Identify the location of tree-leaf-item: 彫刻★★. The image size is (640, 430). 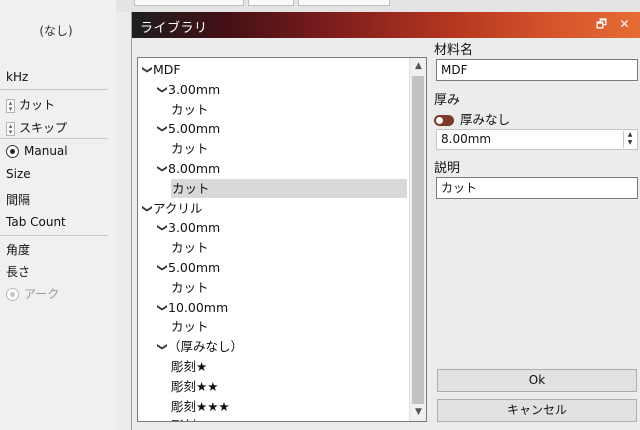
(194, 386).